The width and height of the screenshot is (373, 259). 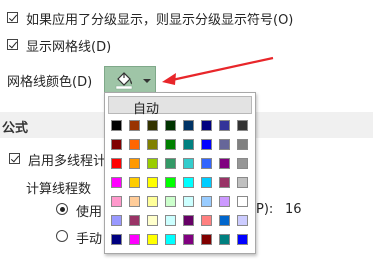 I want to click on fill-bucket-icon, so click(x=124, y=81).